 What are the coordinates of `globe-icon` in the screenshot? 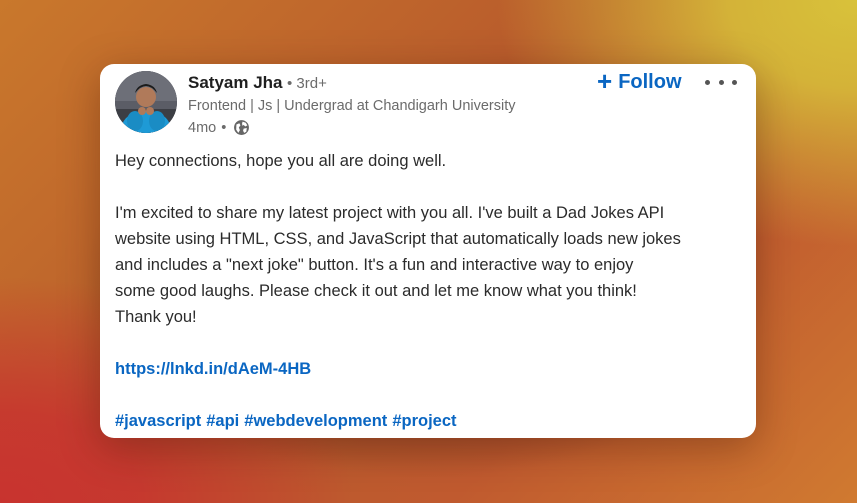 It's located at (241, 127).